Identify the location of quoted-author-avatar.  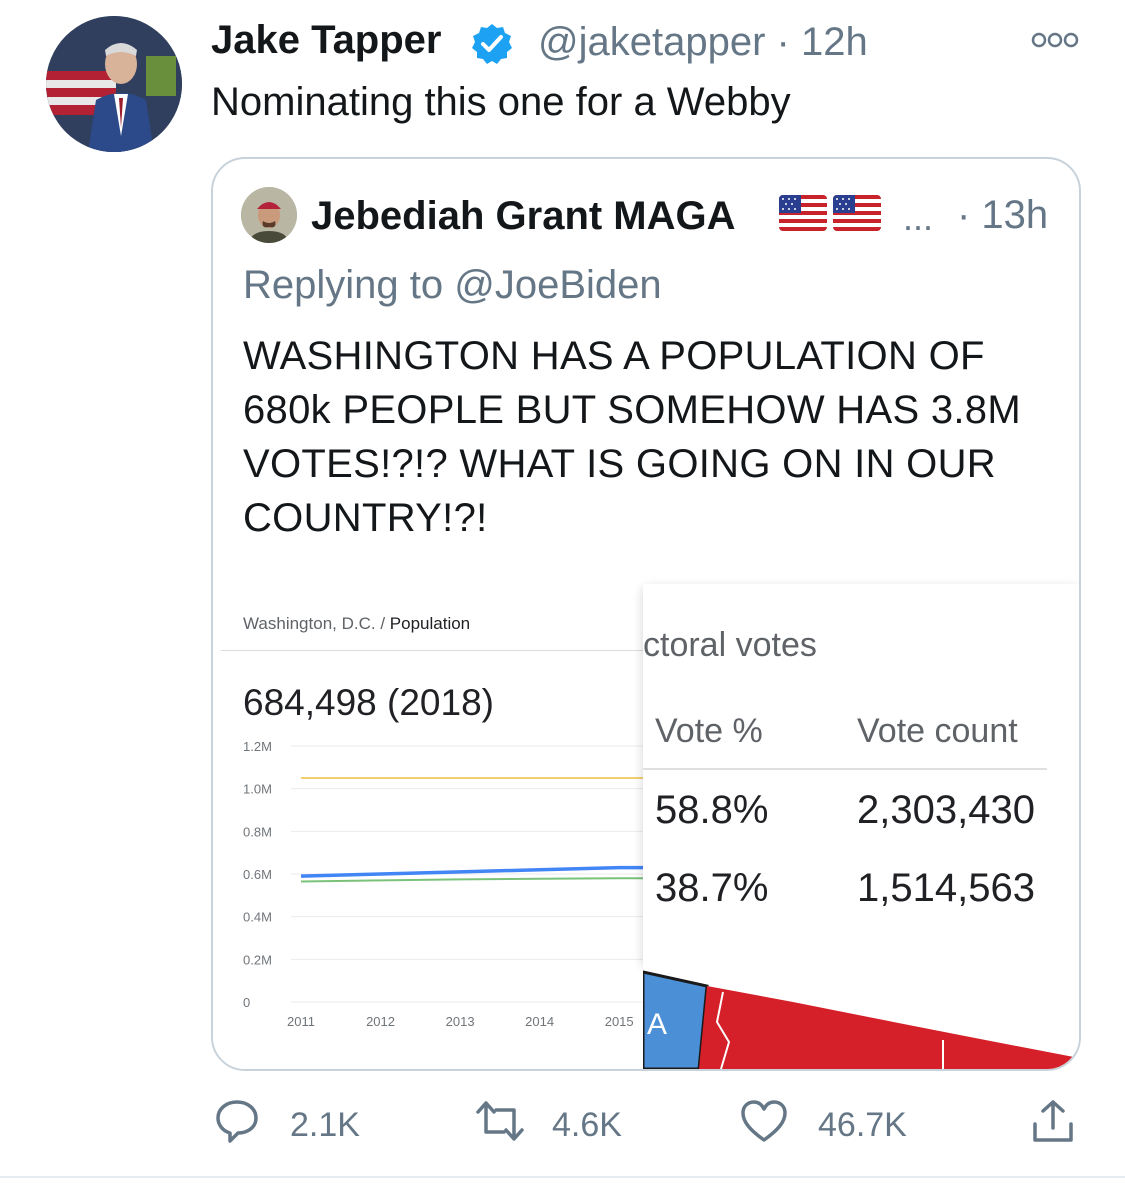
(269, 215).